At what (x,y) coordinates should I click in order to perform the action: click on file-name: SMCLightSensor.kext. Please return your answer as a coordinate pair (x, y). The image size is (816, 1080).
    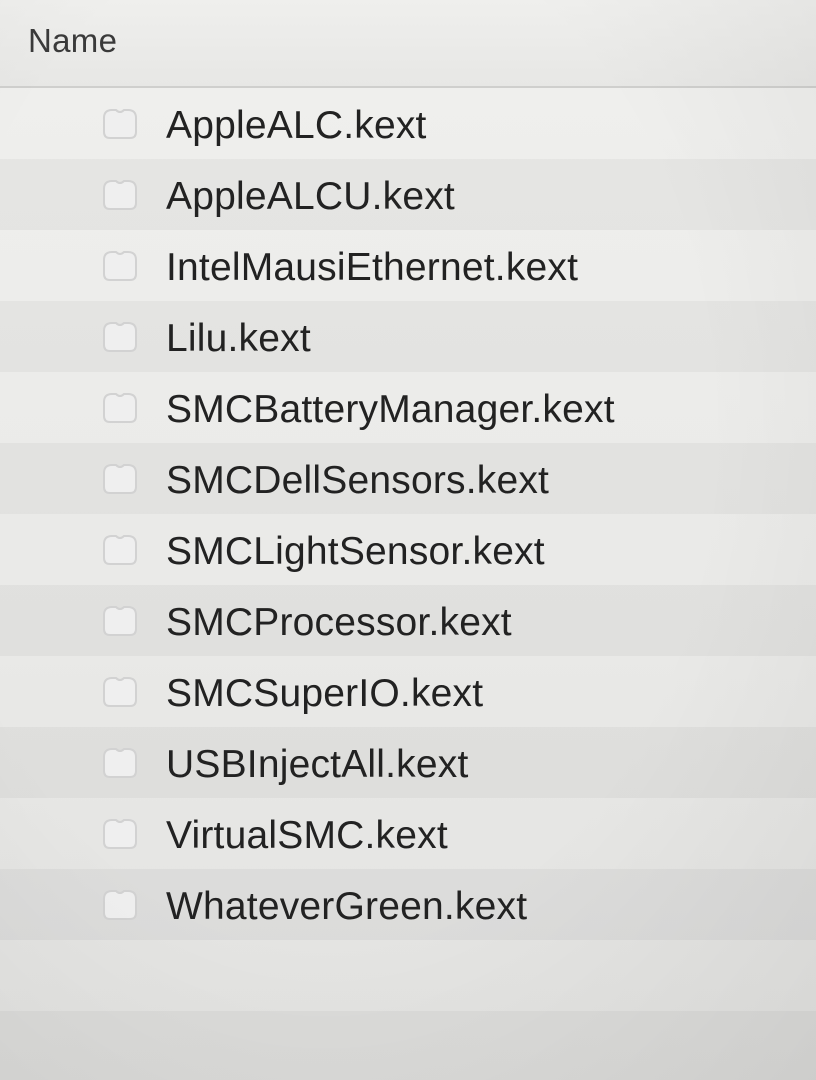
    Looking at the image, I should click on (355, 551).